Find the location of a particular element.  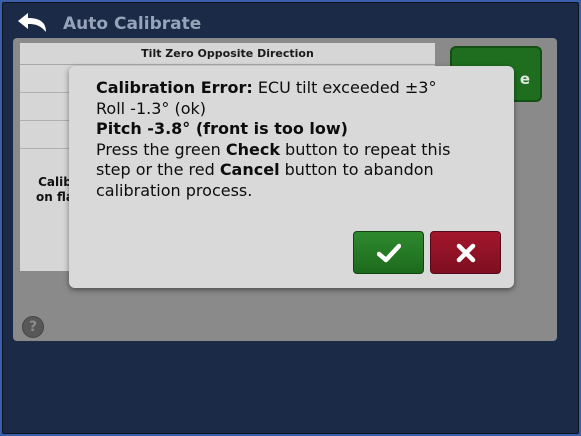

back-arrow-icon is located at coordinates (32, 22).